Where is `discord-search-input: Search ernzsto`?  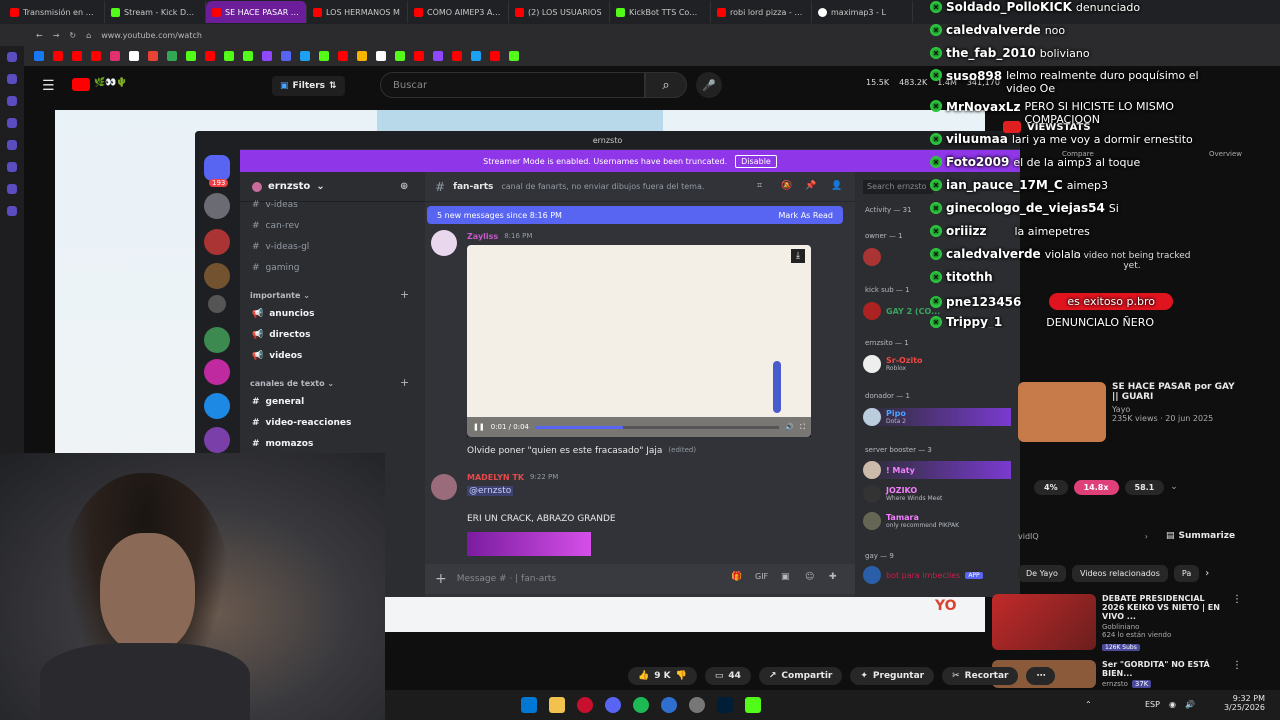 discord-search-input: Search ernzsto is located at coordinates (898, 187).